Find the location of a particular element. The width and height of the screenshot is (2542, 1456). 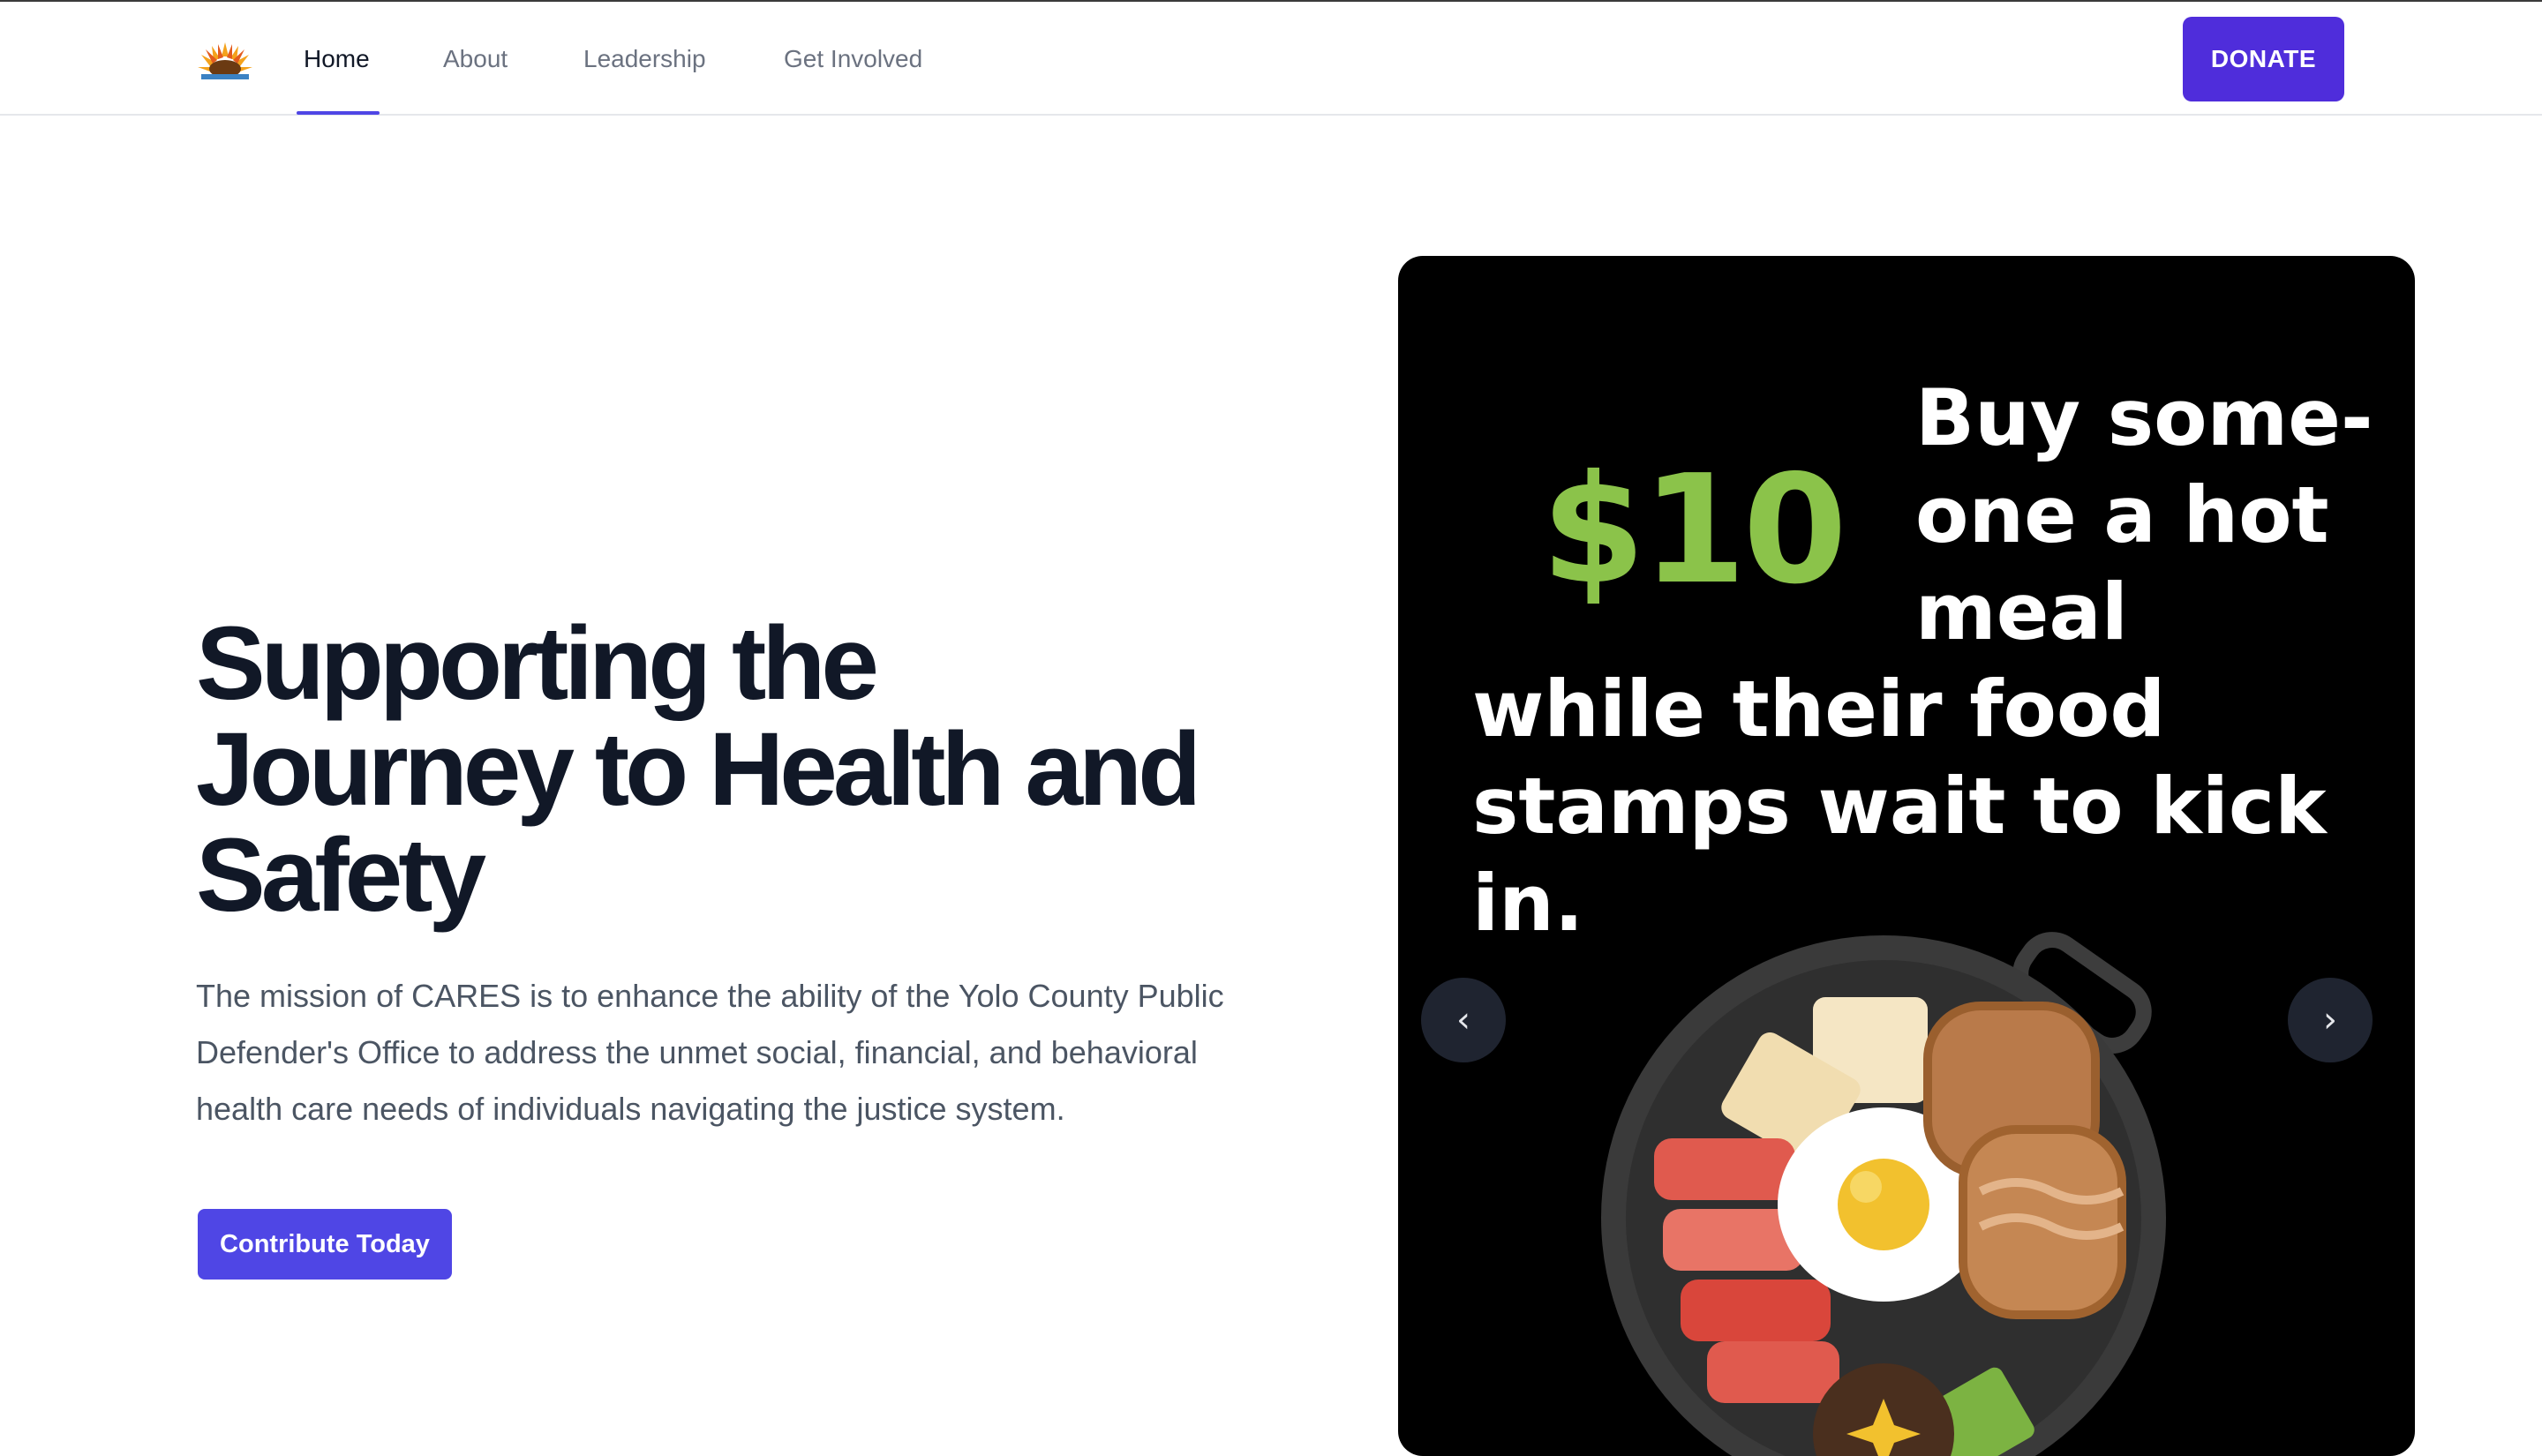

slide-headline-line: one a hot is located at coordinates (2122, 514).